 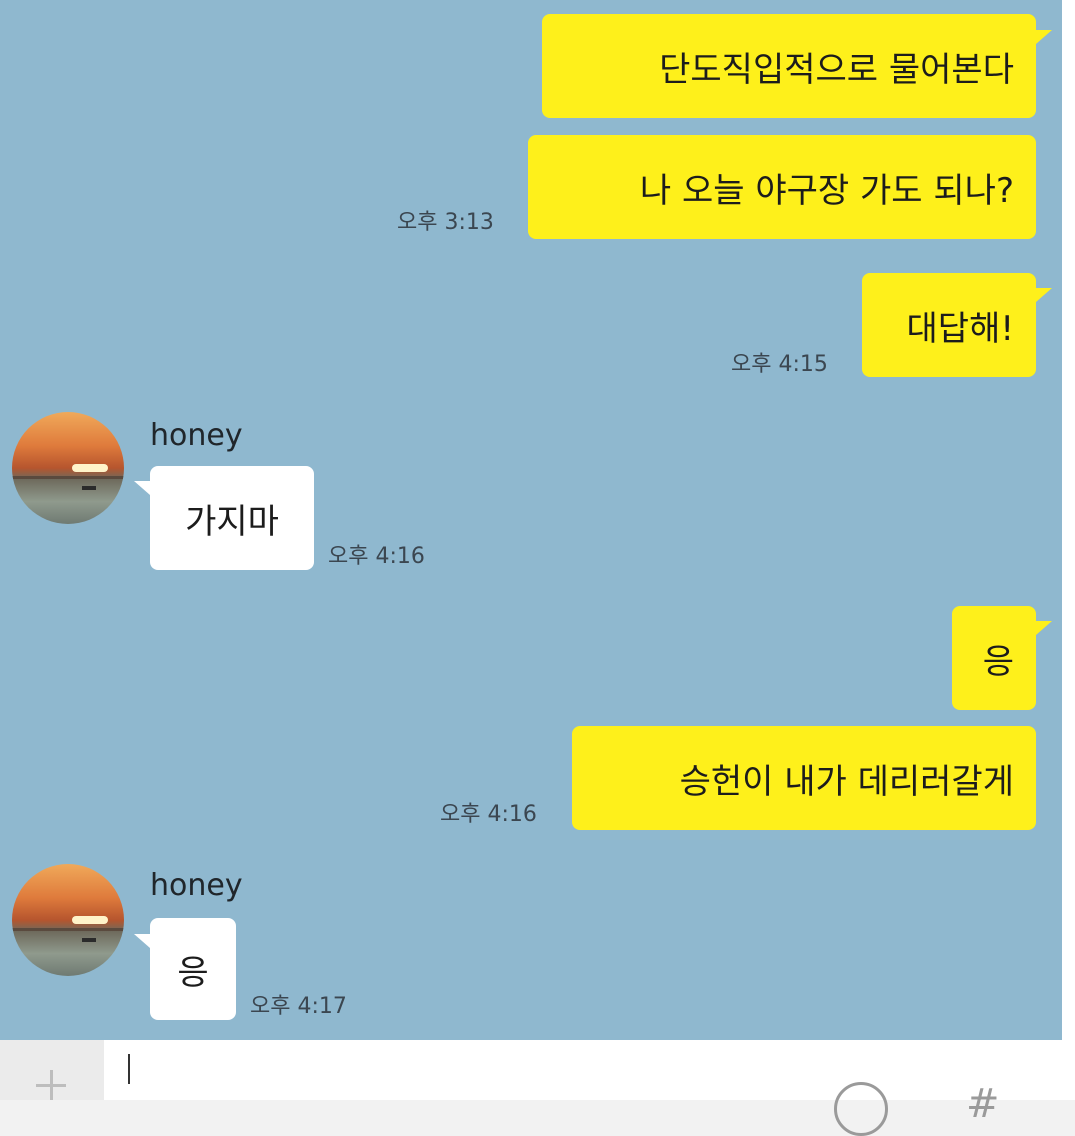 What do you see at coordinates (836, 69) in the screenshot?
I see `message-text: 단도직입적으로 물어본다` at bounding box center [836, 69].